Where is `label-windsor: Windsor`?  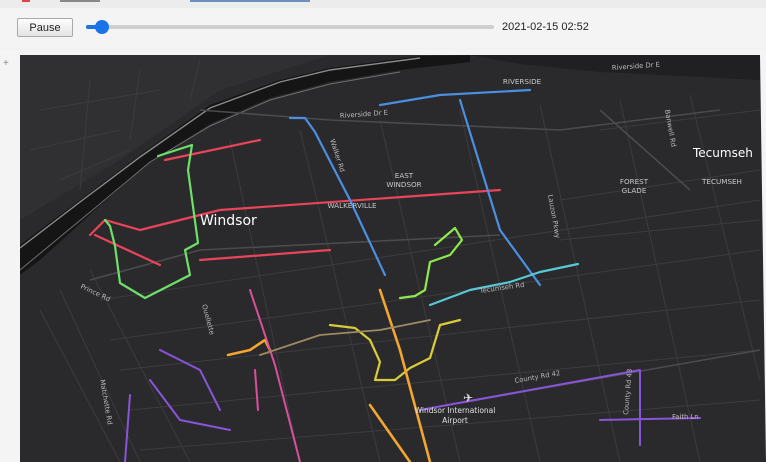 label-windsor: Windsor is located at coordinates (228, 221).